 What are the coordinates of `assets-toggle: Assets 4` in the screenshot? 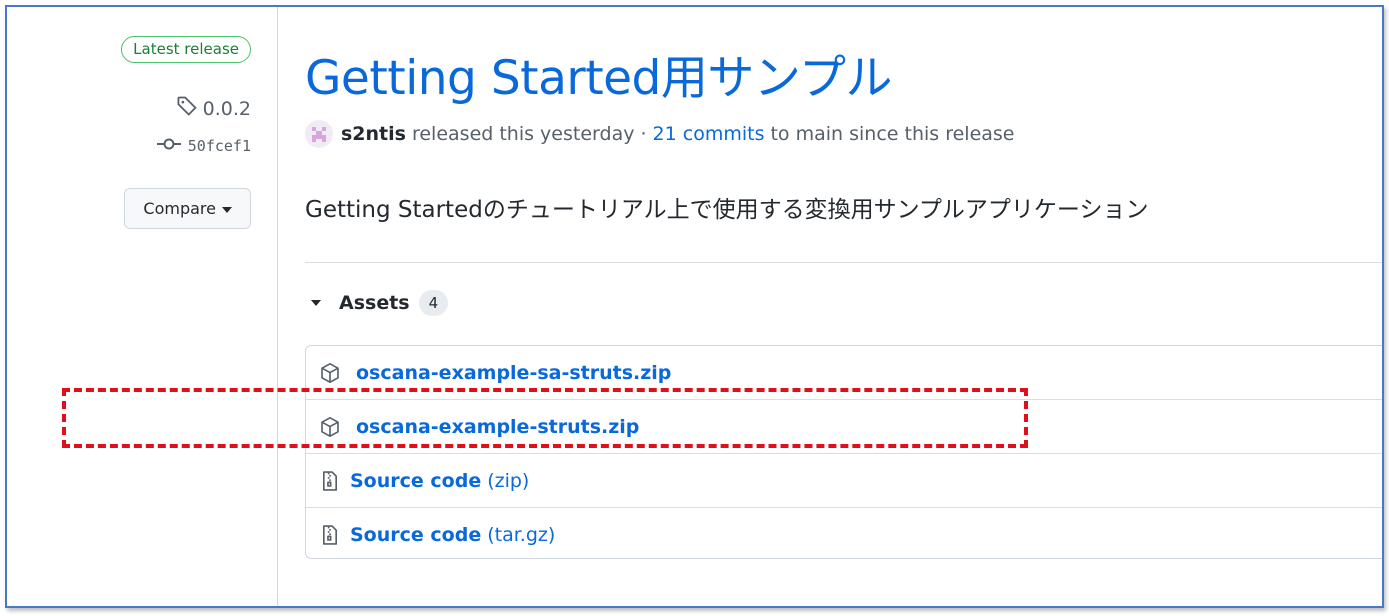 It's located at (377, 303).